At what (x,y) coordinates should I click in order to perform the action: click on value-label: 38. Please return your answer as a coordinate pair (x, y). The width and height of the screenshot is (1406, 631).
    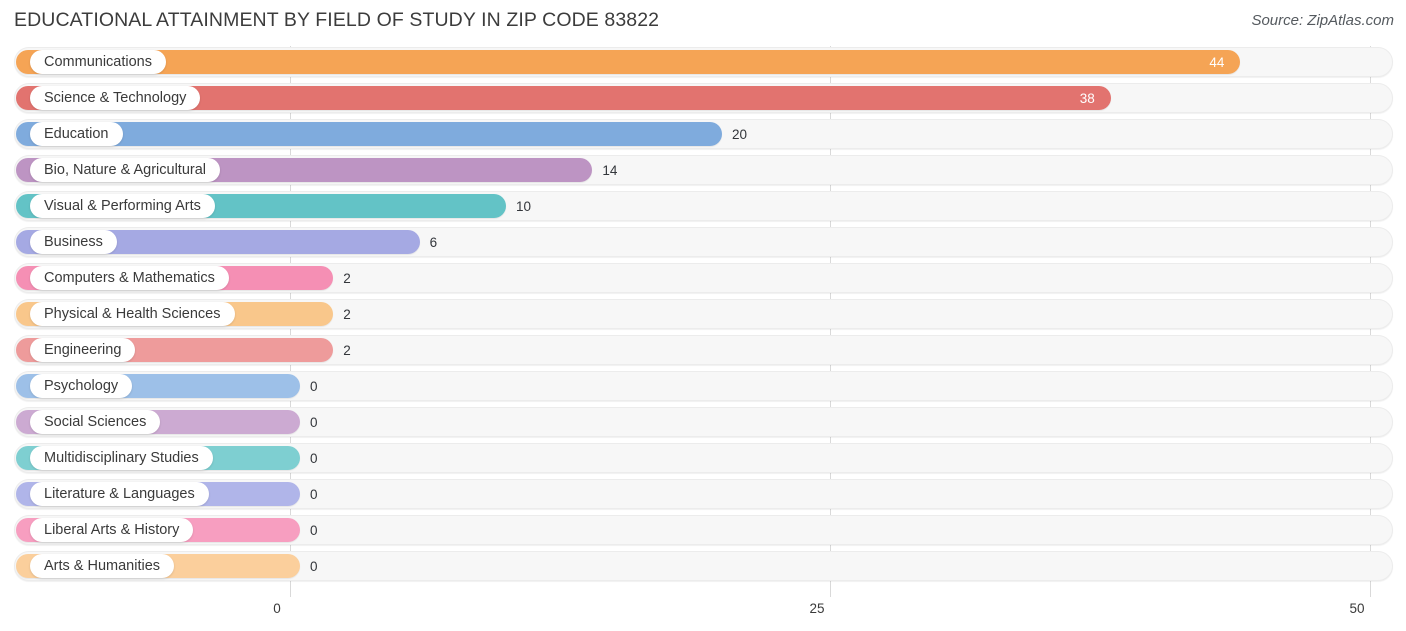
    Looking at the image, I should click on (1087, 98).